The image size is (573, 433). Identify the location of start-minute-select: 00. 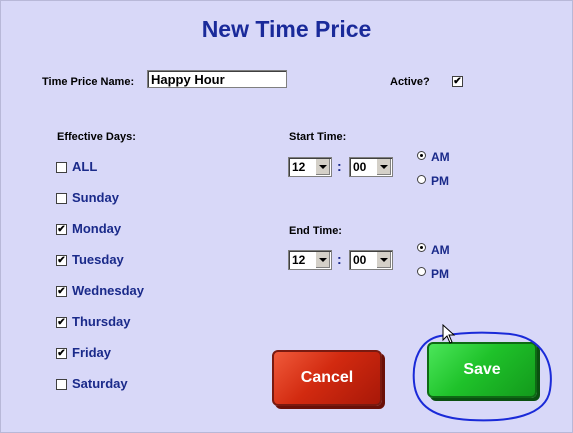
(371, 167).